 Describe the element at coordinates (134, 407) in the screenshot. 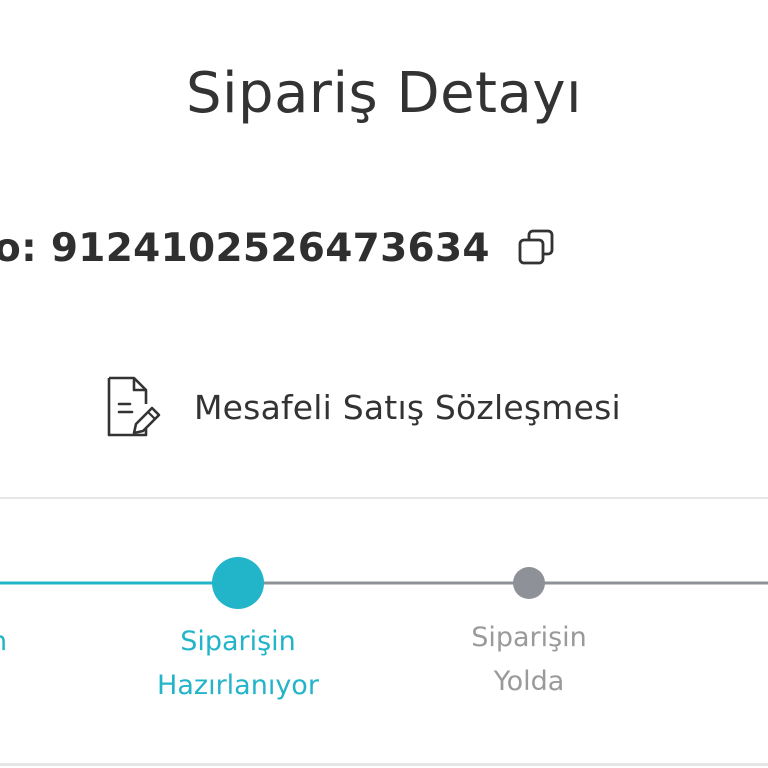

I see `document-edit-icon` at that location.